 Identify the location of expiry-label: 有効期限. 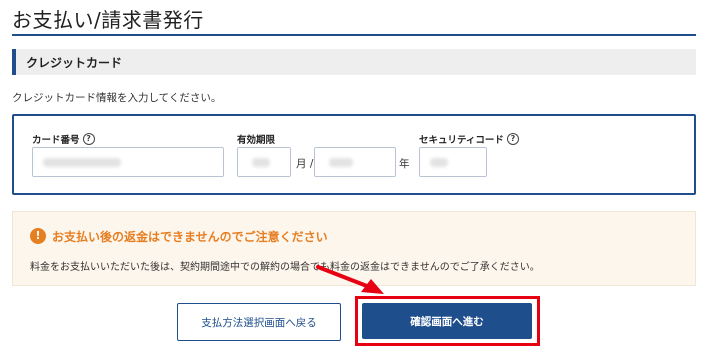
(256, 139).